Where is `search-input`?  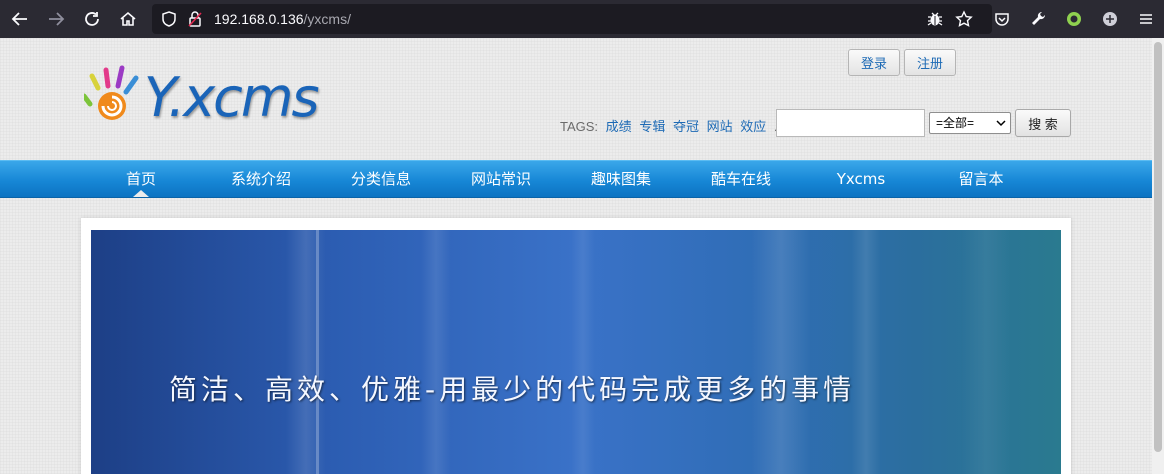 search-input is located at coordinates (850, 123).